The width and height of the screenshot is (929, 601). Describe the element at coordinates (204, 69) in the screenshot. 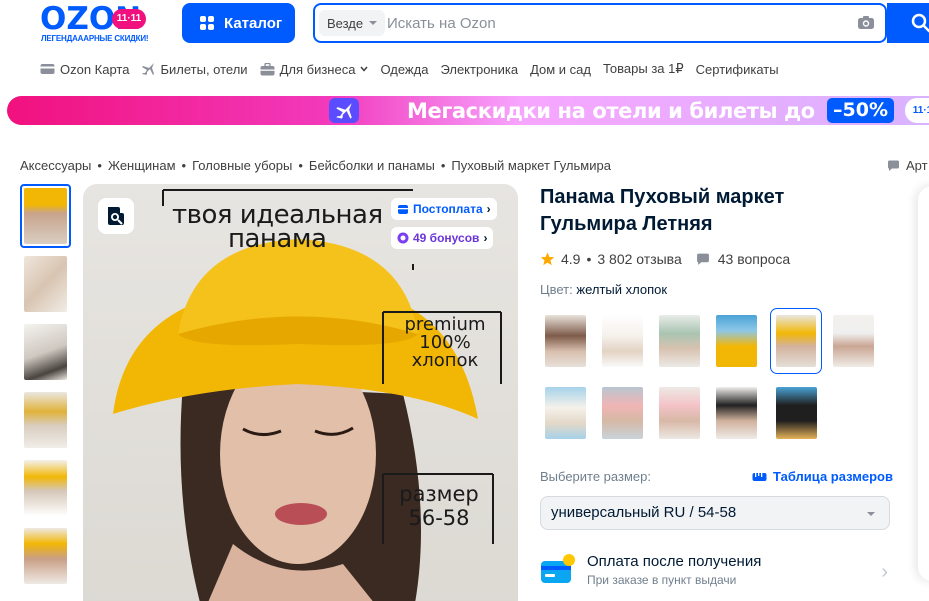

I see `nav-label: Билеты, отели` at that location.